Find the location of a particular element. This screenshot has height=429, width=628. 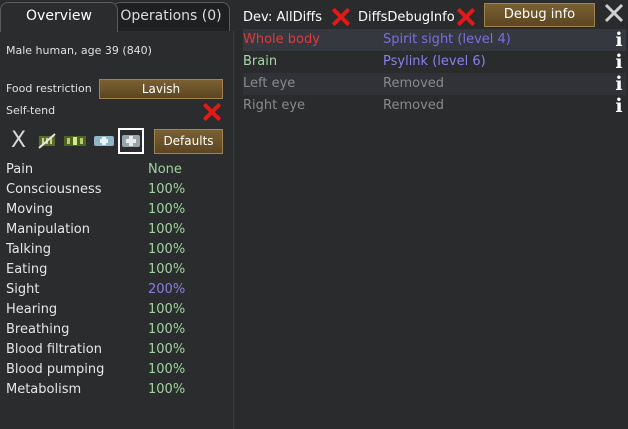

capacity-name: Blood filtration is located at coordinates (54, 349).